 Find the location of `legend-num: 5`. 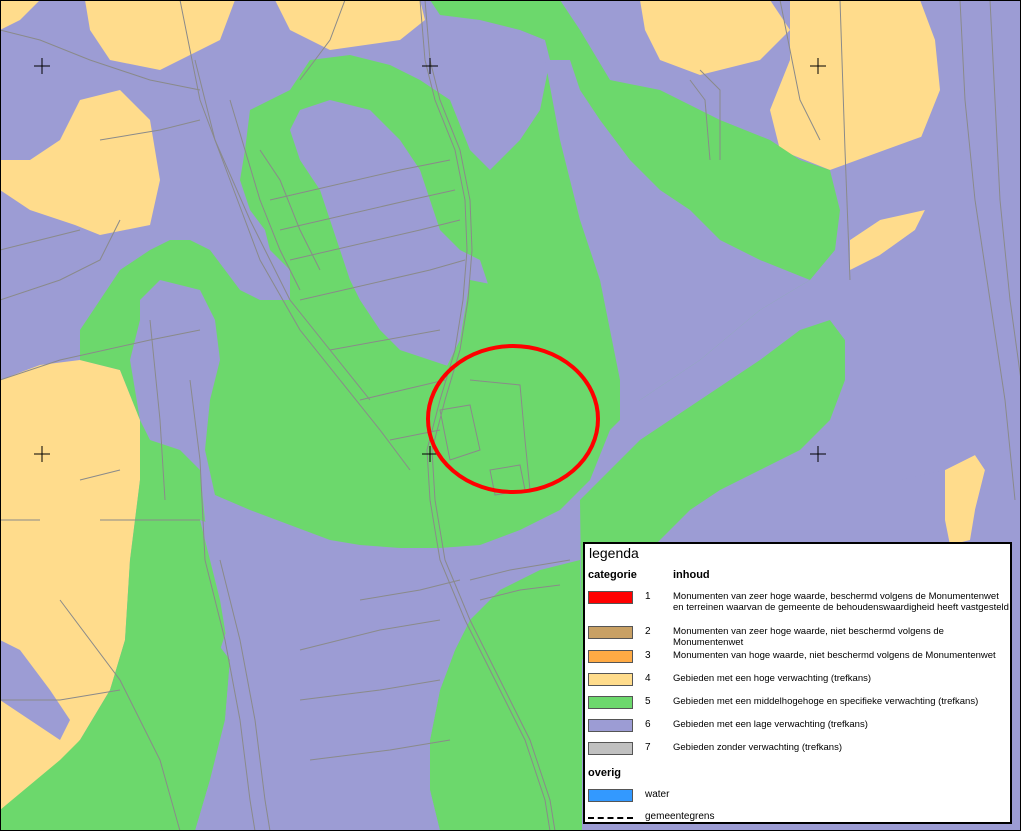

legend-num: 5 is located at coordinates (648, 701).